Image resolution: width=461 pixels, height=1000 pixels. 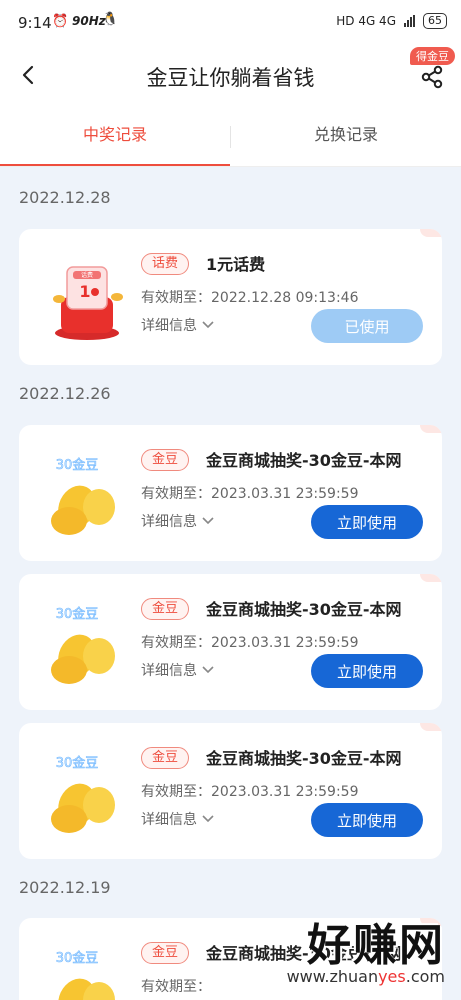 I want to click on watermark-url-prefix: www.zhuan, so click(x=332, y=976).